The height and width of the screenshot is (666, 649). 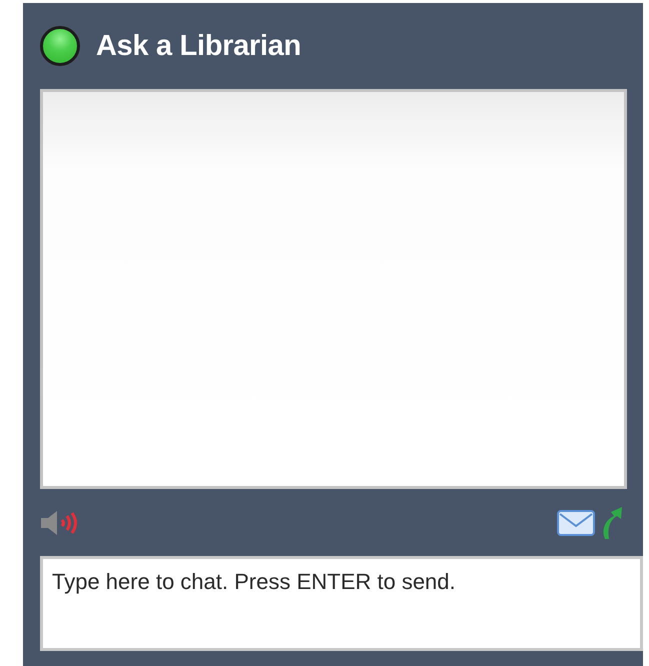 I want to click on mail-icon, so click(x=576, y=523).